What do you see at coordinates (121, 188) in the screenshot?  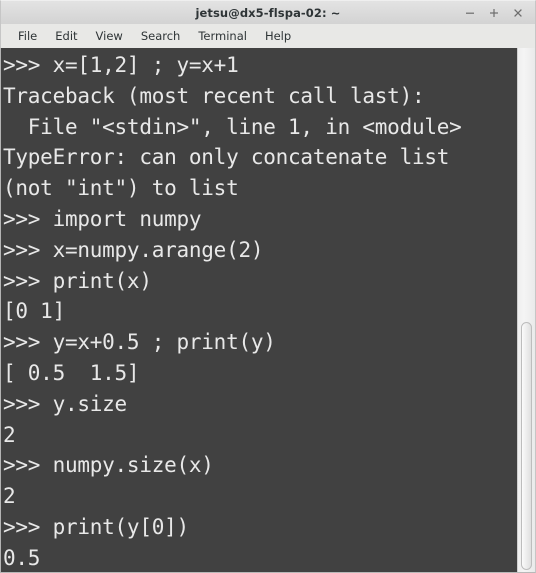 I see `terminal-line: (not "int") to list` at bounding box center [121, 188].